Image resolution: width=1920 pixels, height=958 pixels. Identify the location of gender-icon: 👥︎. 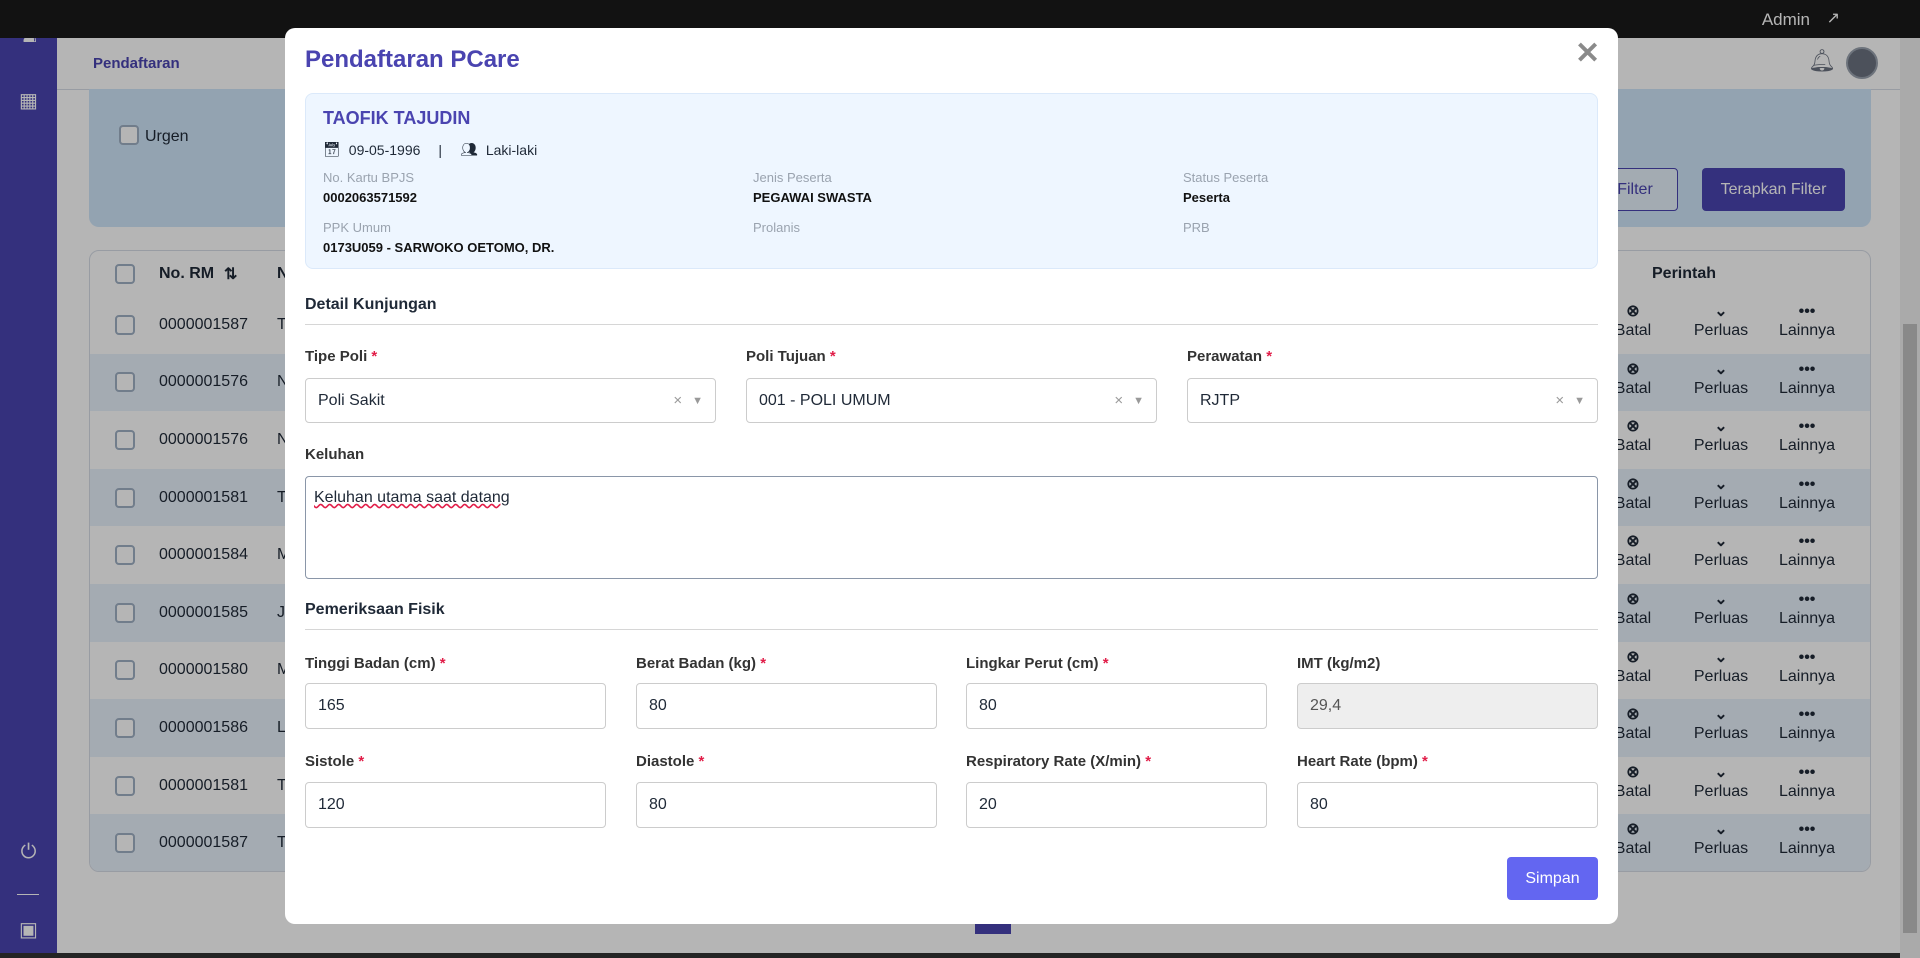
(469, 149).